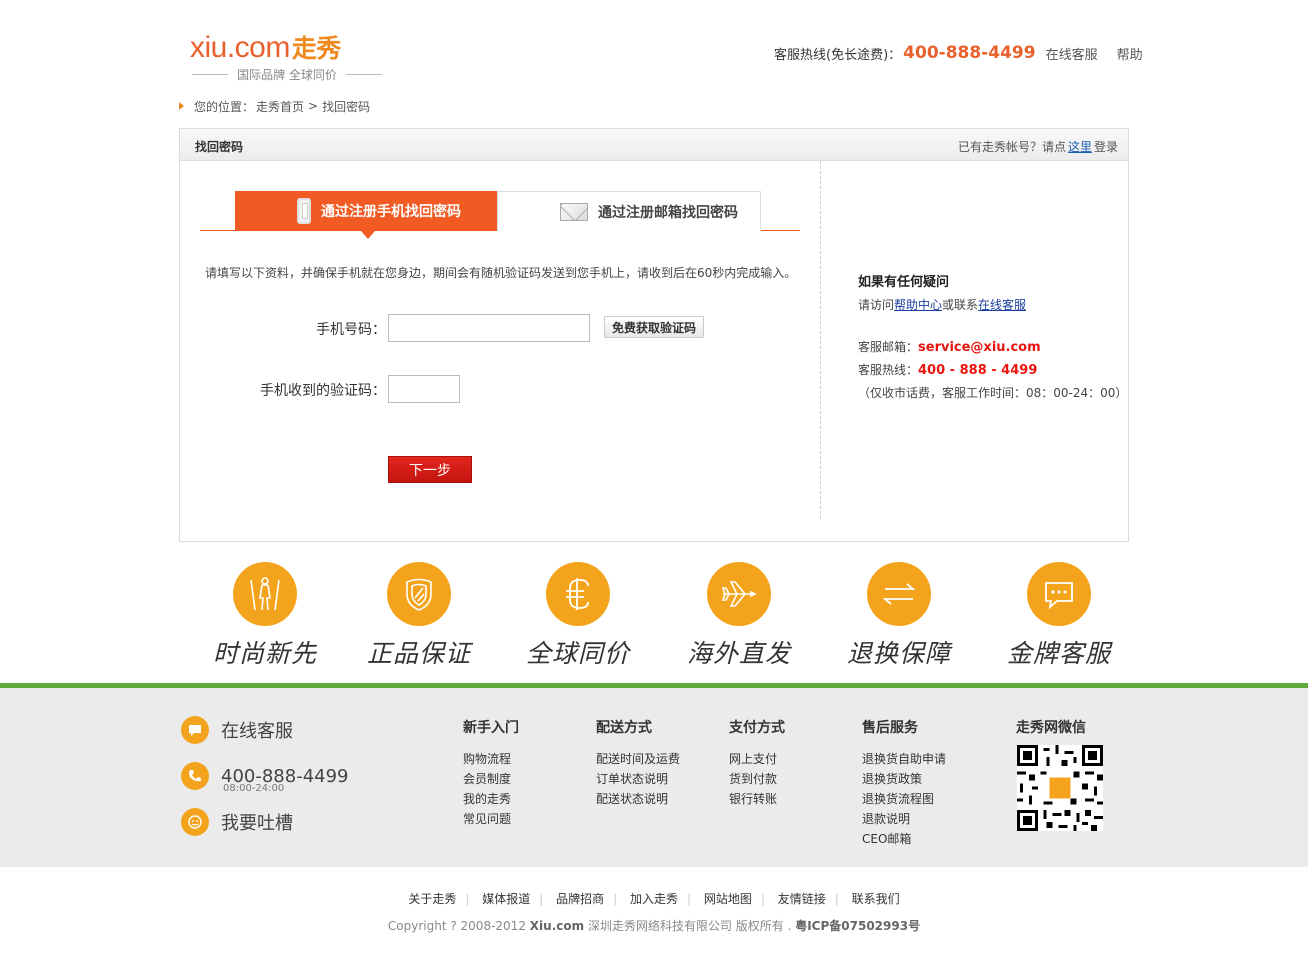 This screenshot has width=1308, height=954. I want to click on feature-returns: 退换保障, so click(899, 616).